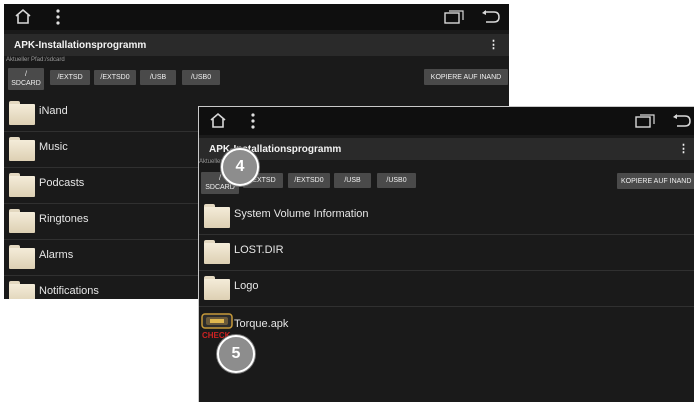 The width and height of the screenshot is (694, 402). I want to click on current-path-label: Aktueller Pfad:/sdcard, so click(35, 60).